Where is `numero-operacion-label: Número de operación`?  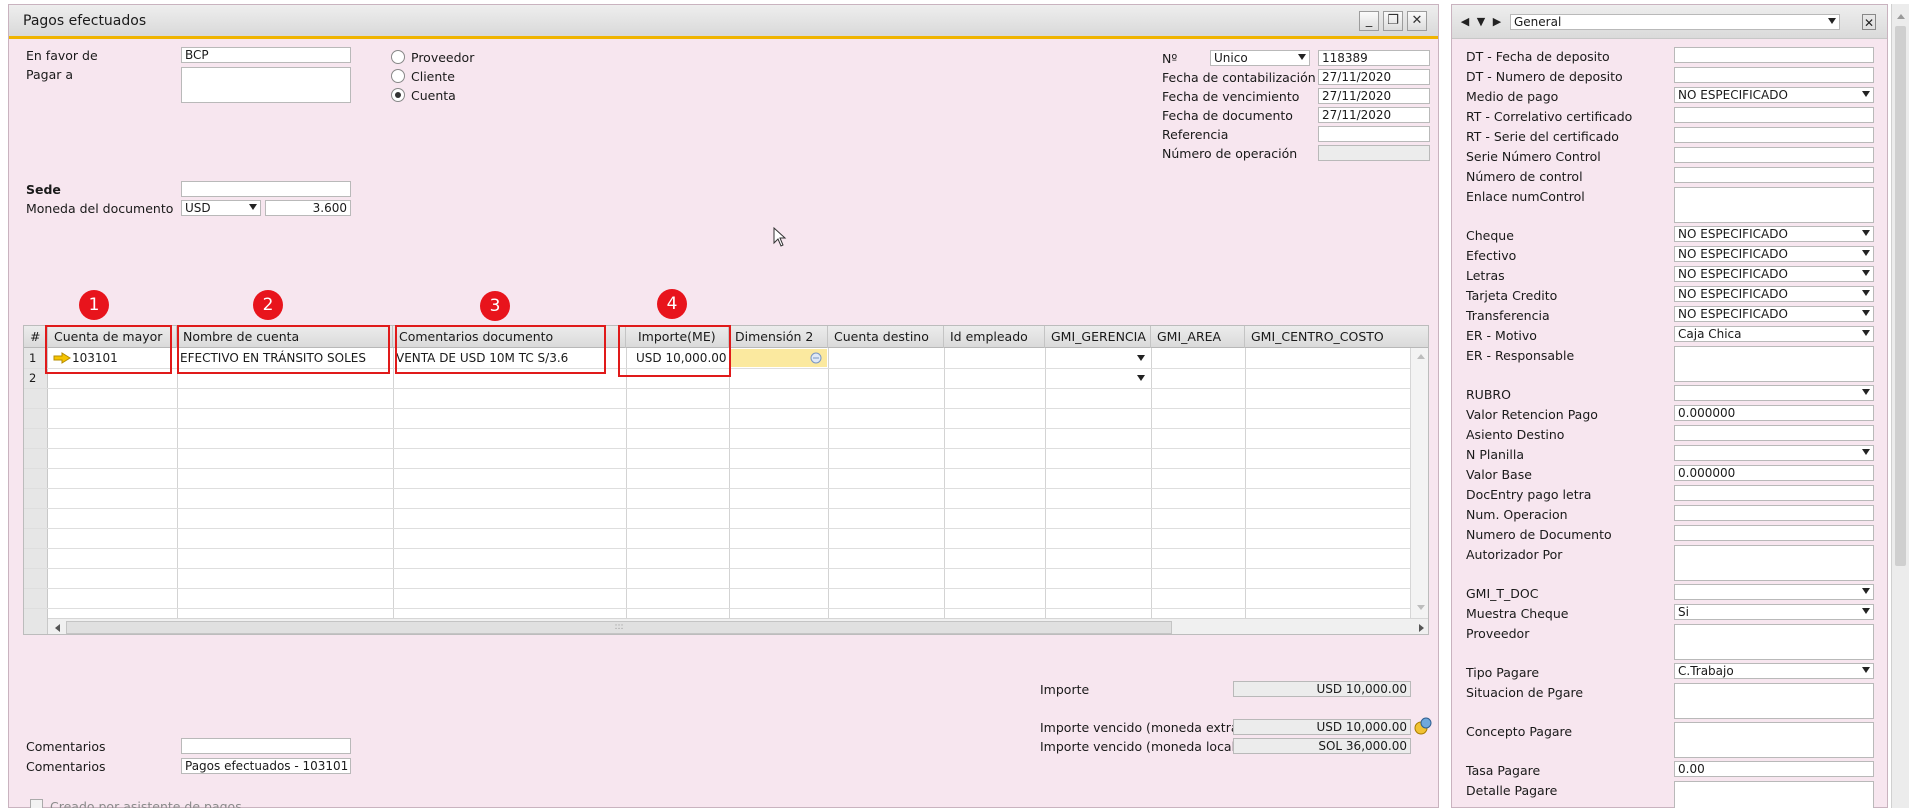 numero-operacion-label: Número de operación is located at coordinates (1230, 153).